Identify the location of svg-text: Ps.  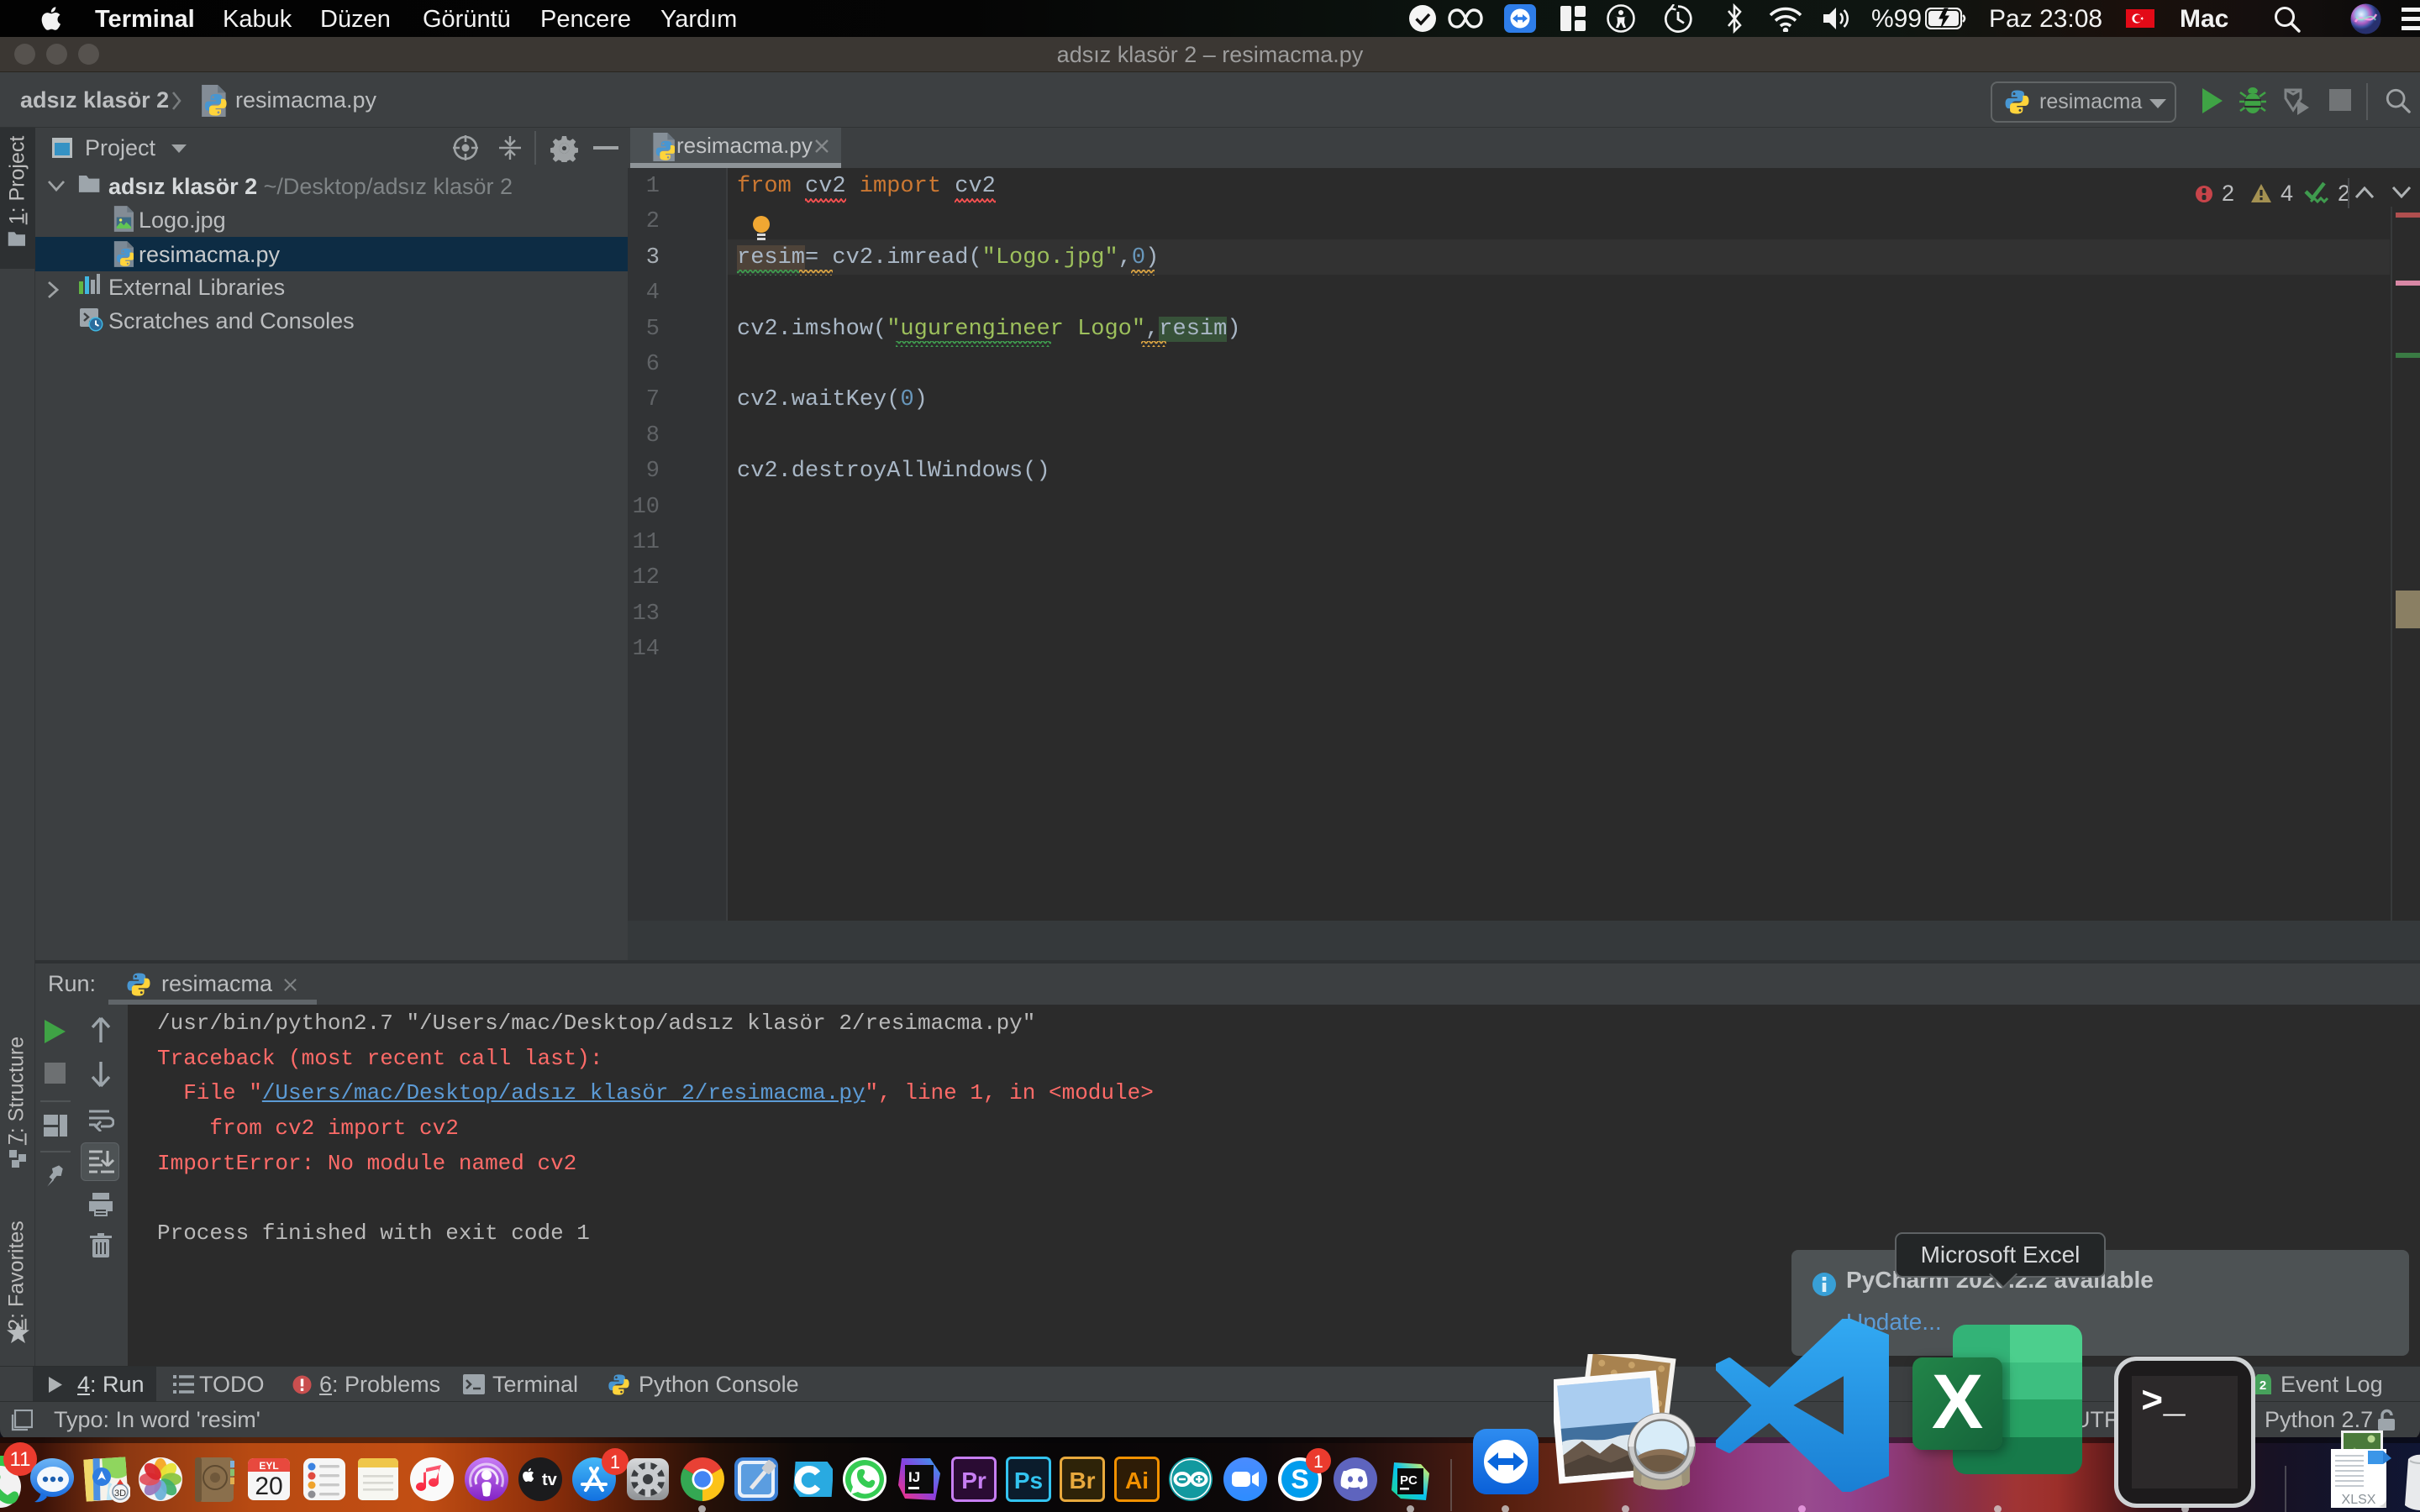
(1028, 1480).